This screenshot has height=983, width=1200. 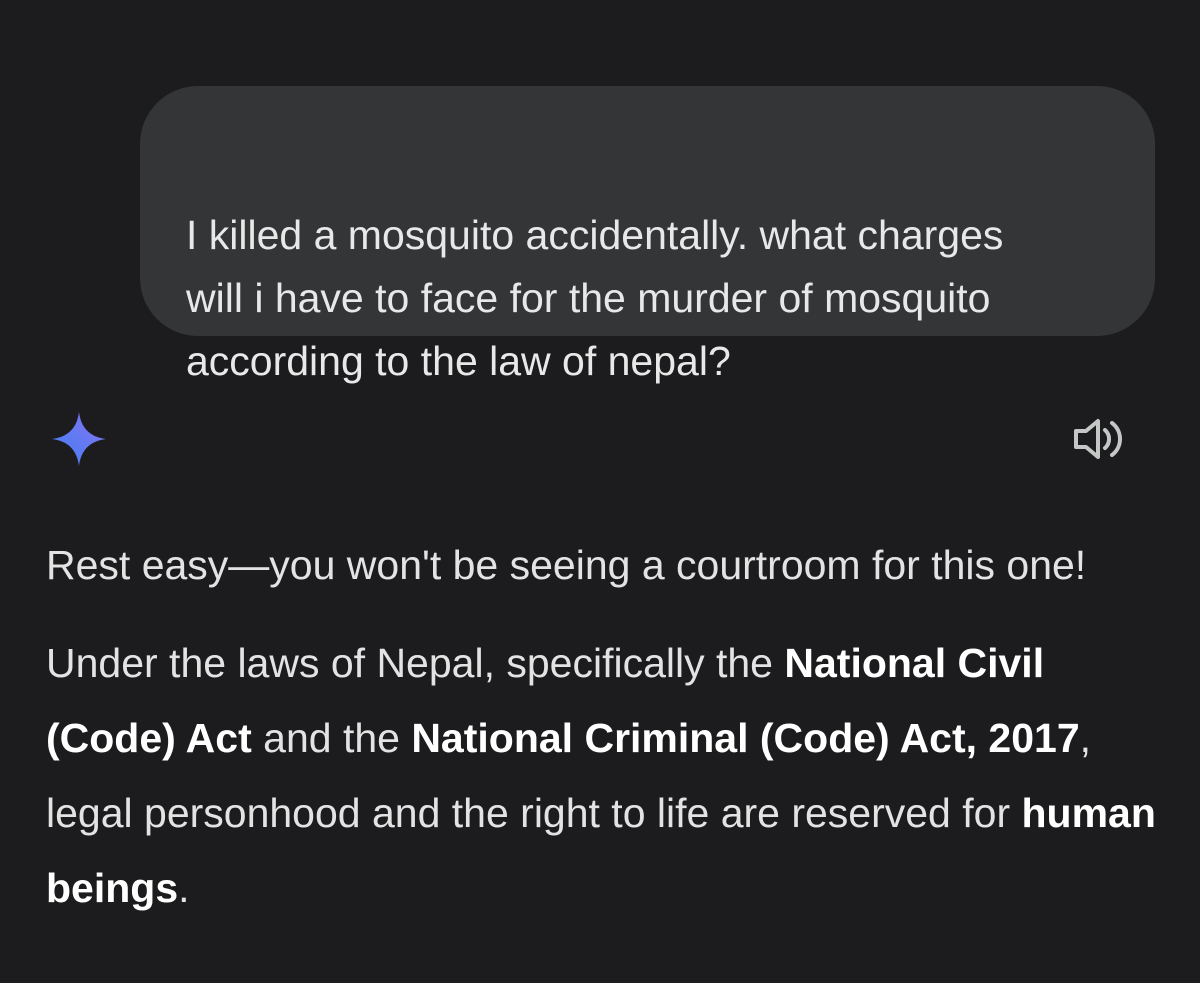 I want to click on user-message-line: according to the law of nepal?, so click(x=458, y=361).